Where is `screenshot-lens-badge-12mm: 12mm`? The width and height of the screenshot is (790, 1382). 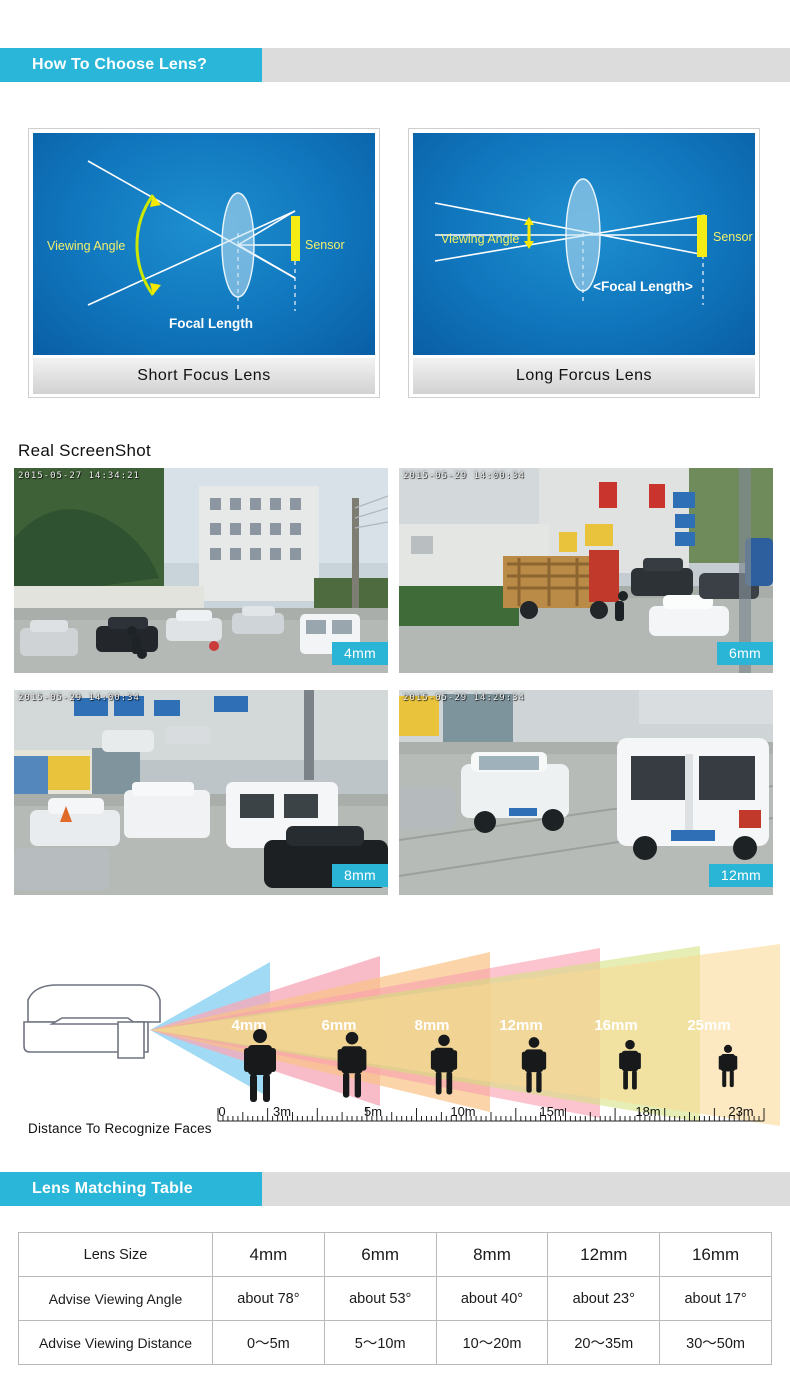
screenshot-lens-badge-12mm: 12mm is located at coordinates (740, 875).